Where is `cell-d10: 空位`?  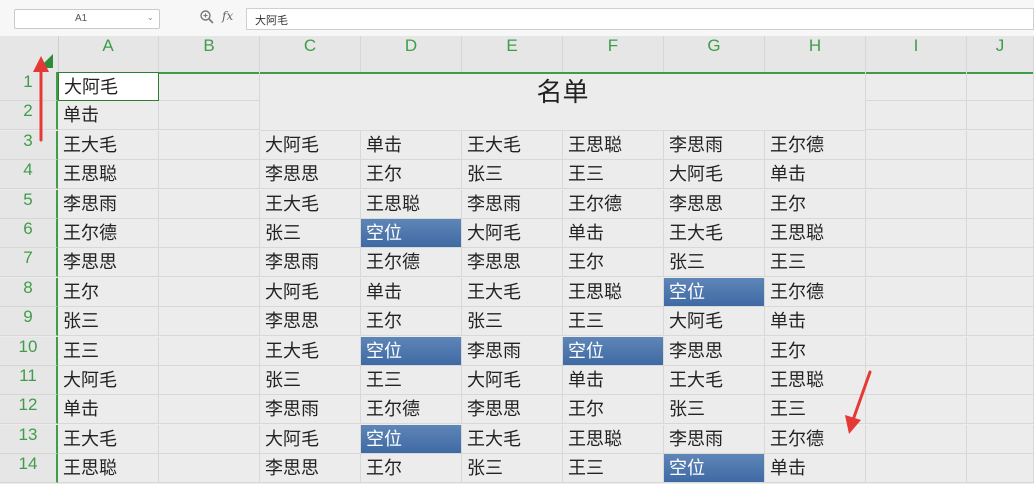 cell-d10: 空位 is located at coordinates (411, 351).